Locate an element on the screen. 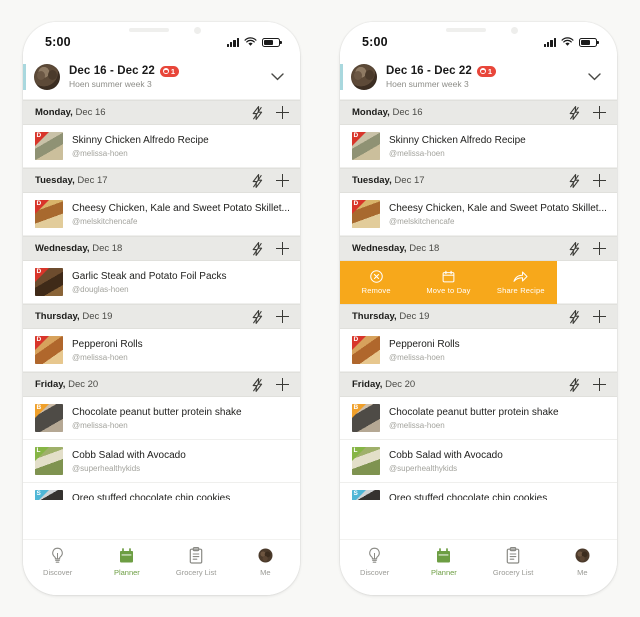  meal-type-letter: S is located at coordinates (355, 493).